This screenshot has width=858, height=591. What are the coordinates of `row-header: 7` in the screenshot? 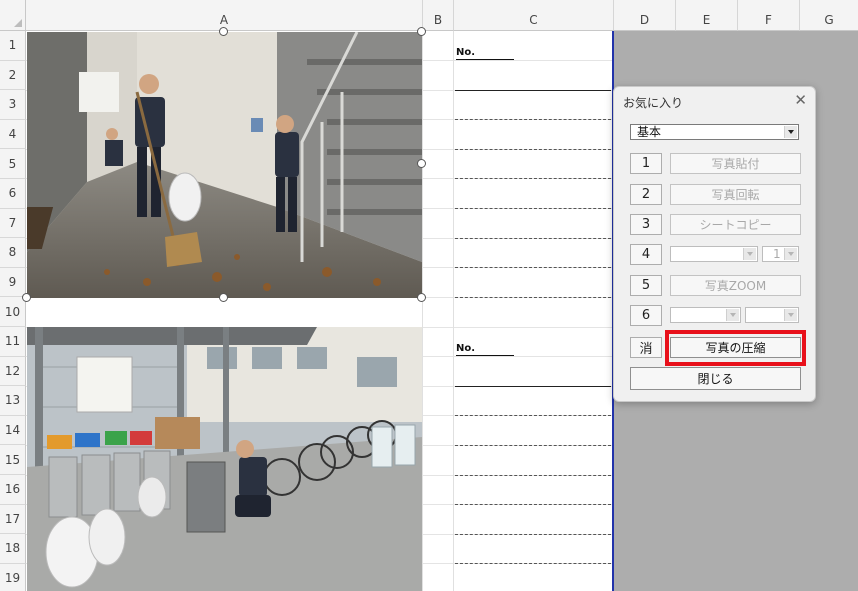 It's located at (13, 223).